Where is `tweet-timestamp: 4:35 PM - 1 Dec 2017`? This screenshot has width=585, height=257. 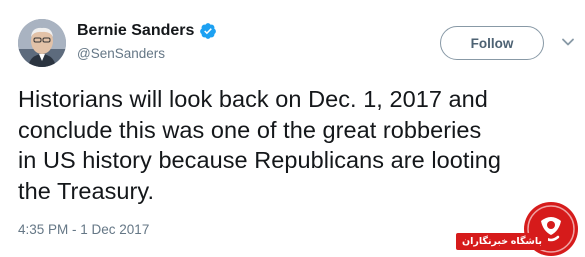 tweet-timestamp: 4:35 PM - 1 Dec 2017 is located at coordinates (83, 229).